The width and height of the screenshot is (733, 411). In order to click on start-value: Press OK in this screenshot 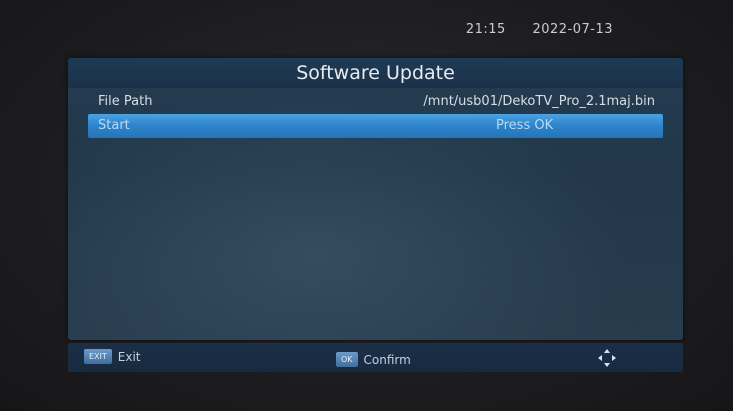, I will do `click(525, 125)`.